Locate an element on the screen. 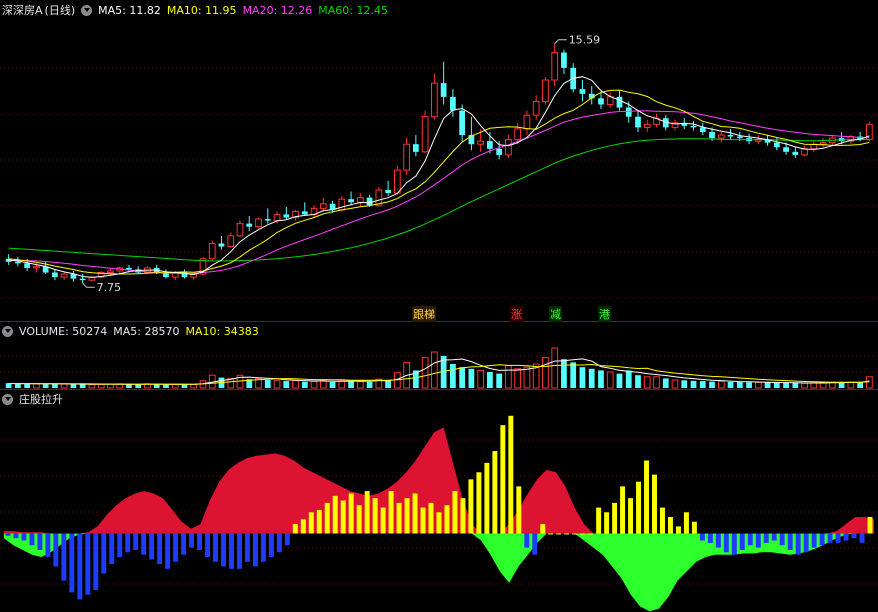 Image resolution: width=878 pixels, height=612 pixels. signal-label-3: 减 is located at coordinates (555, 314).